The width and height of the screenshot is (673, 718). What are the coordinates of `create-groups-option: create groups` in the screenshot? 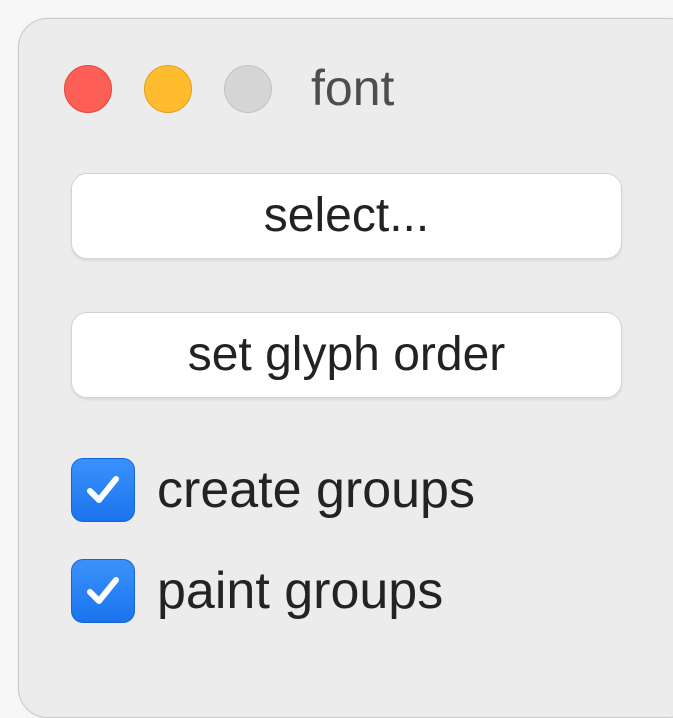 It's located at (273, 490).